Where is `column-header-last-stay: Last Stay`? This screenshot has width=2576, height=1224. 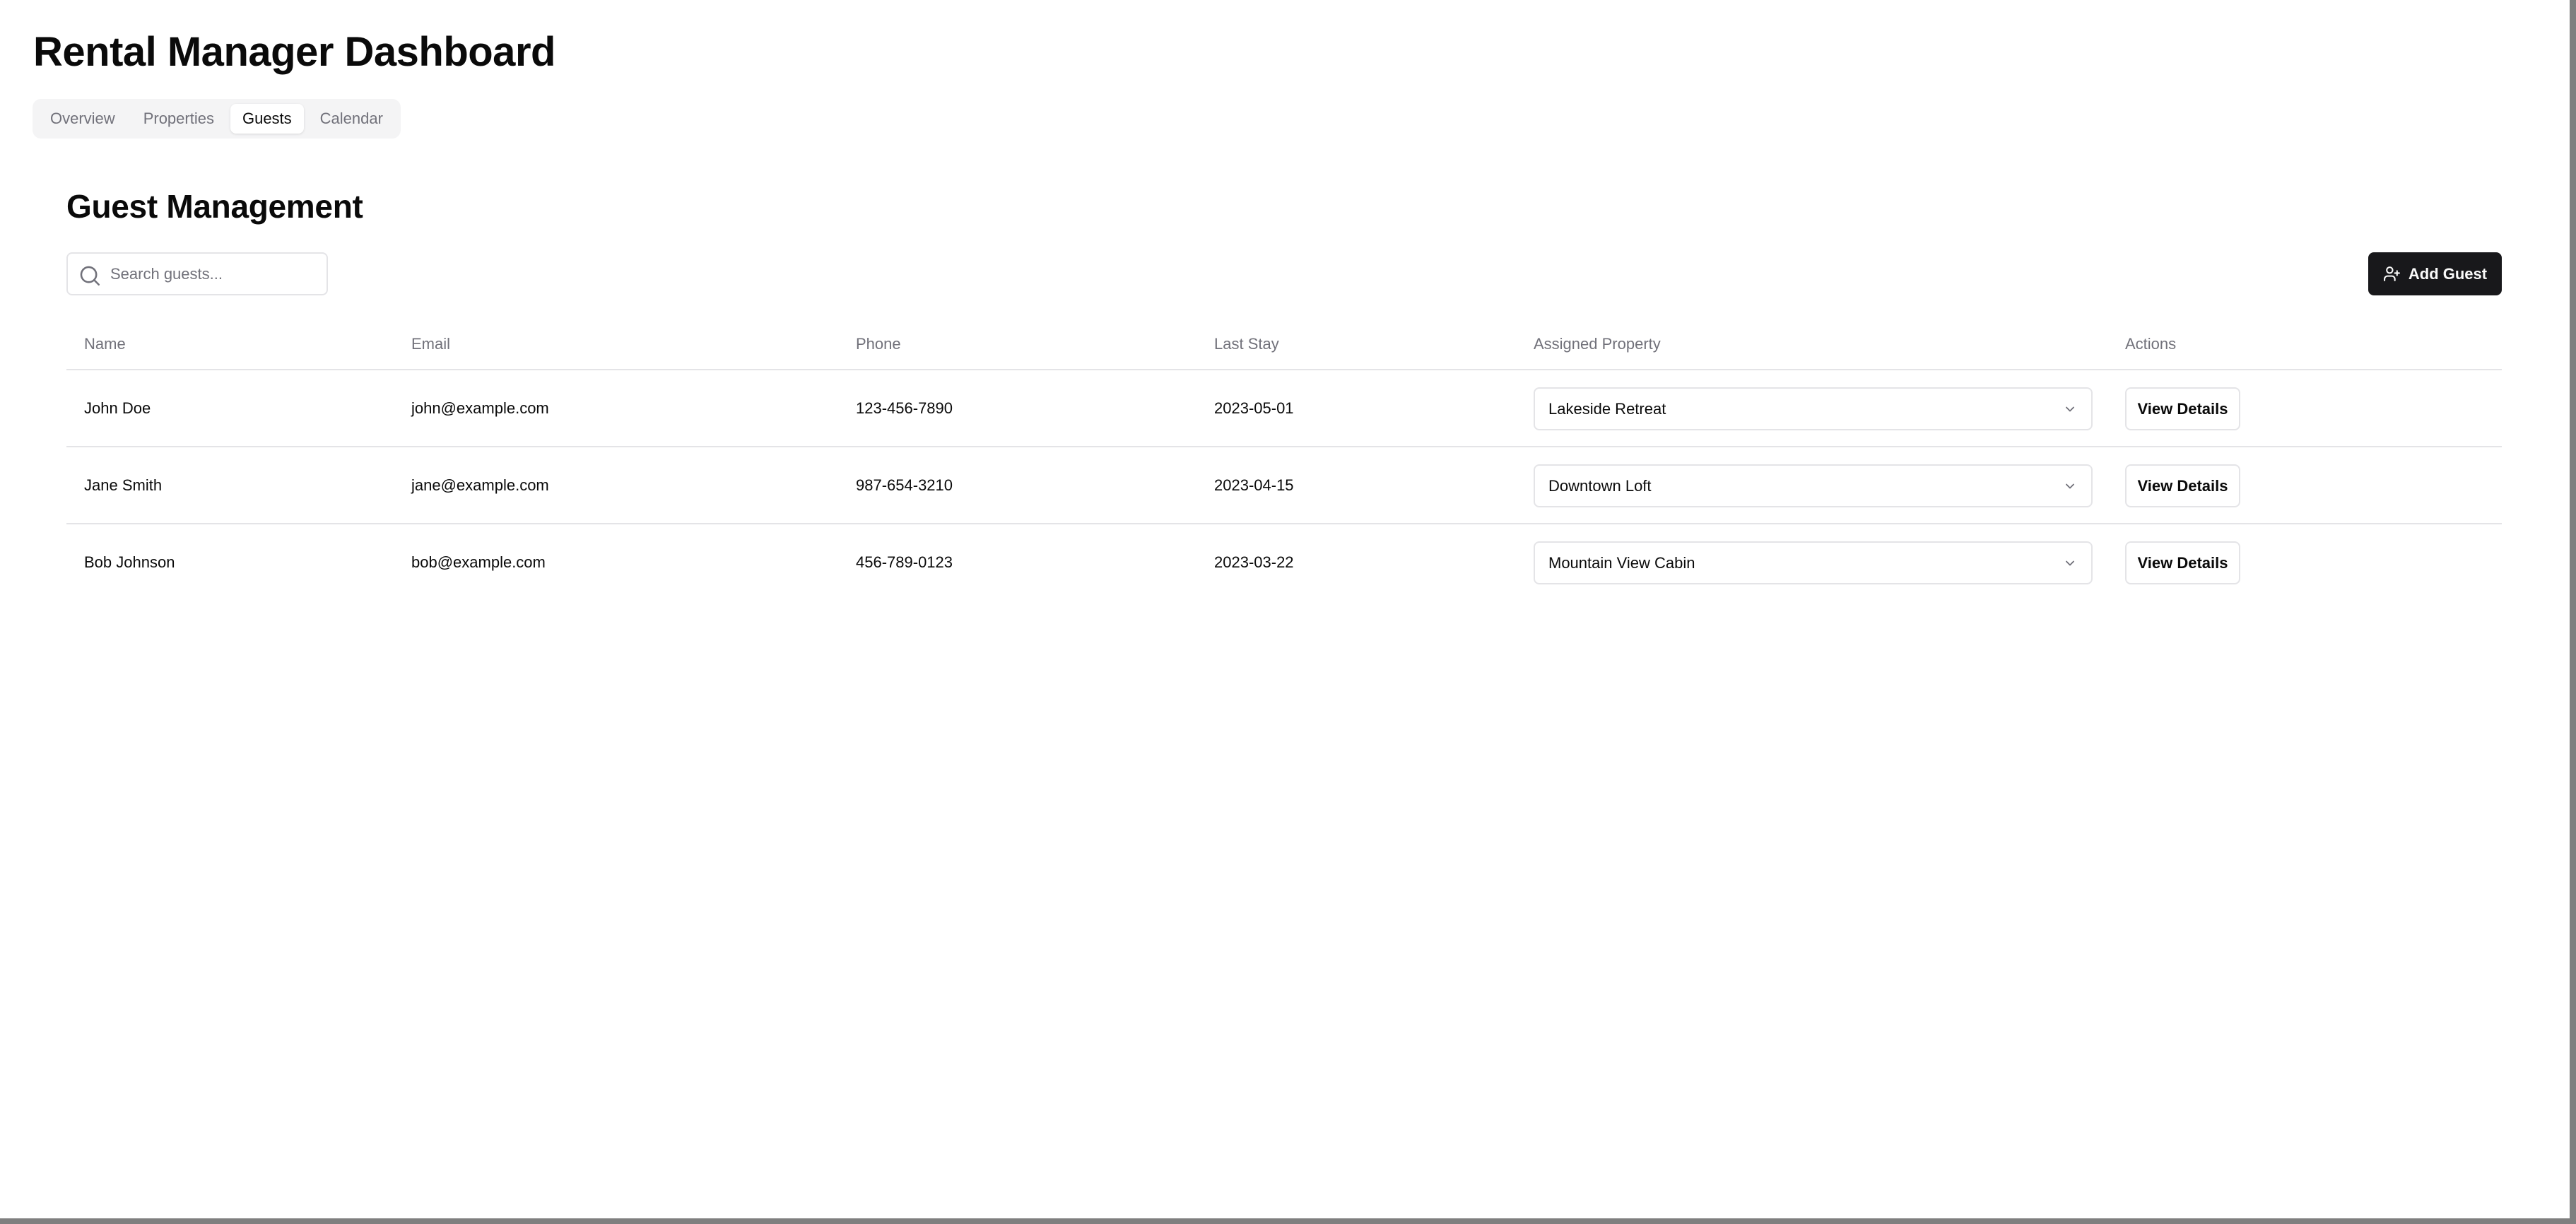 column-header-last-stay: Last Stay is located at coordinates (1246, 344).